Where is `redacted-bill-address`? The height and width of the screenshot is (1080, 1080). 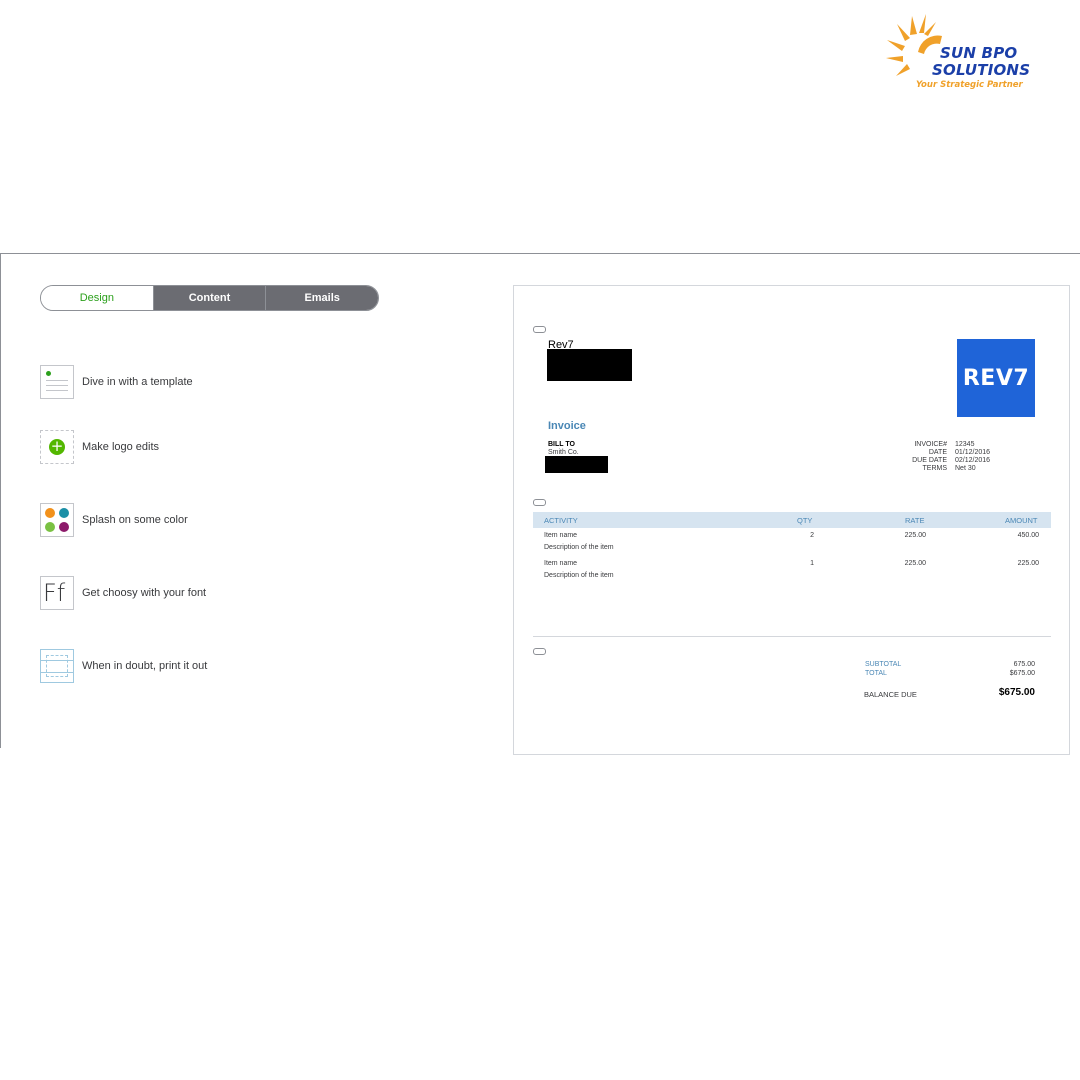 redacted-bill-address is located at coordinates (576, 464).